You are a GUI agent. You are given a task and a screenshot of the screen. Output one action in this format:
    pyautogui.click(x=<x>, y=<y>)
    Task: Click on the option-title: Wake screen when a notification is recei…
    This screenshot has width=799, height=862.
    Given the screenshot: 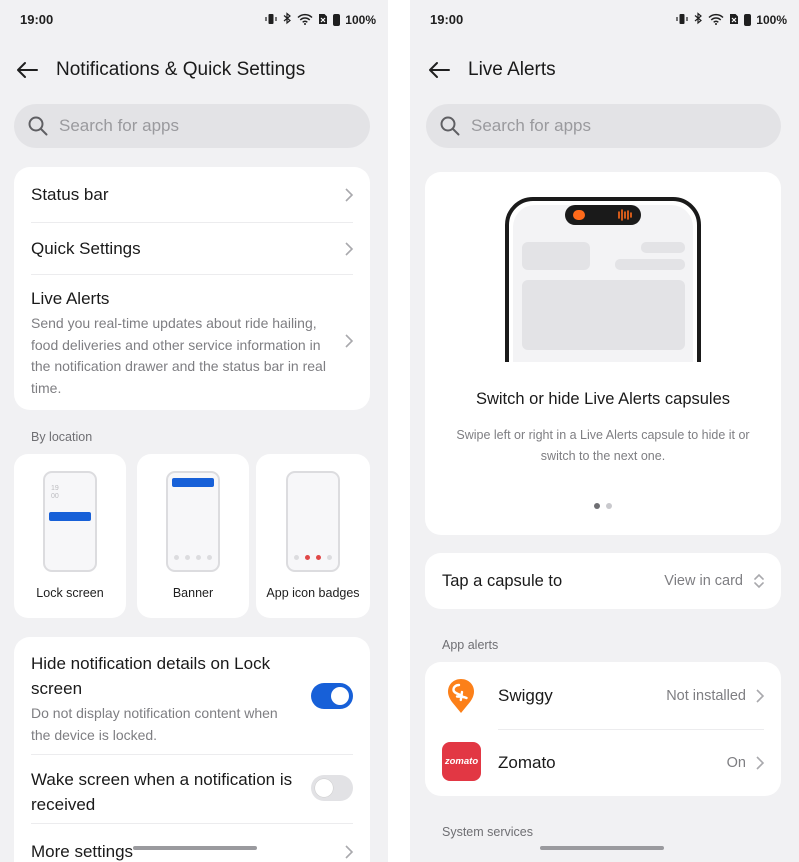 What is the action you would take?
    pyautogui.click(x=162, y=792)
    